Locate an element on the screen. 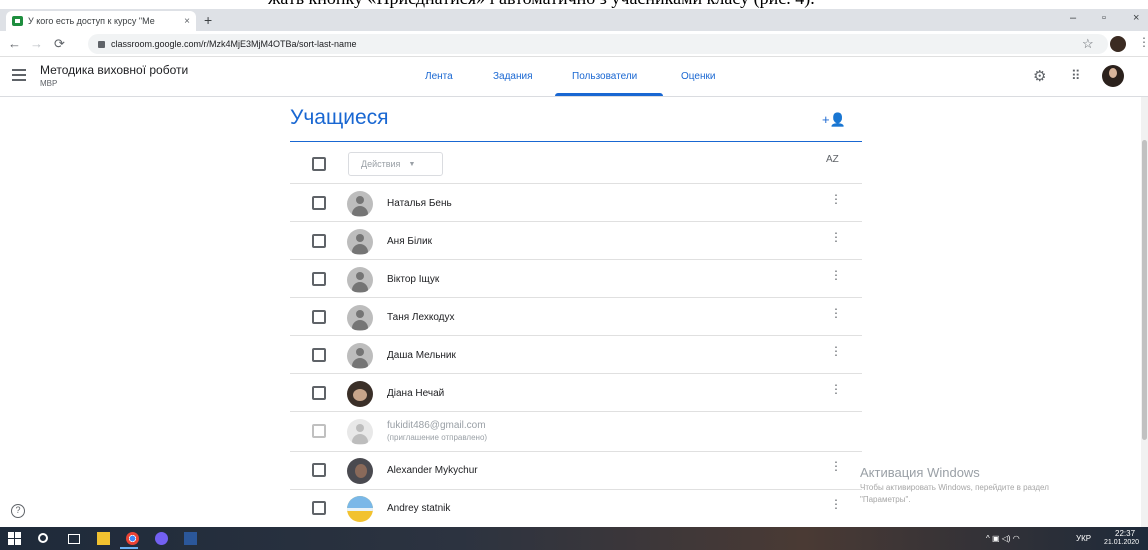 This screenshot has height=550, width=1148. viber-icon is located at coordinates (161, 538).